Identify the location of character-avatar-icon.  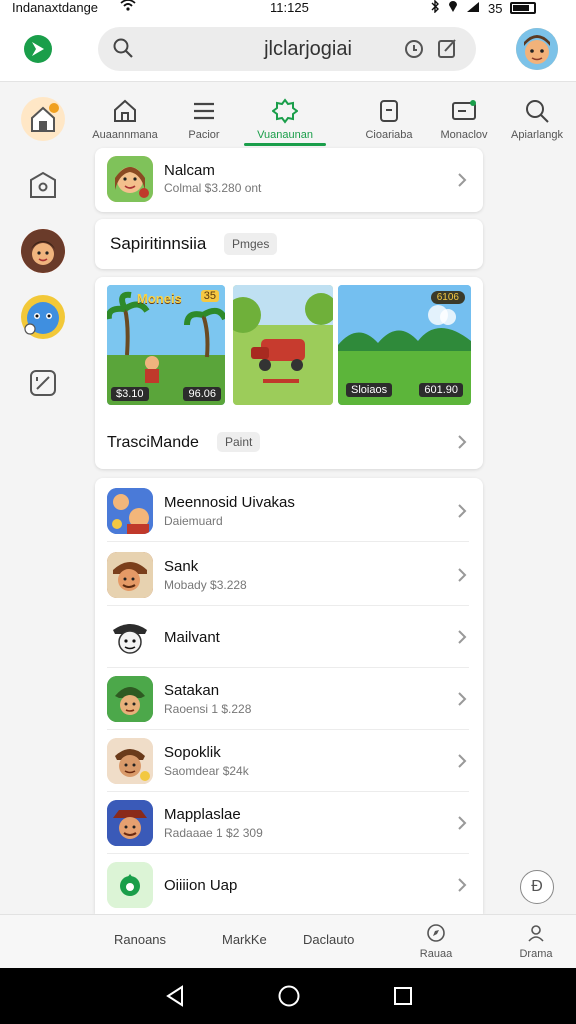
(43, 251).